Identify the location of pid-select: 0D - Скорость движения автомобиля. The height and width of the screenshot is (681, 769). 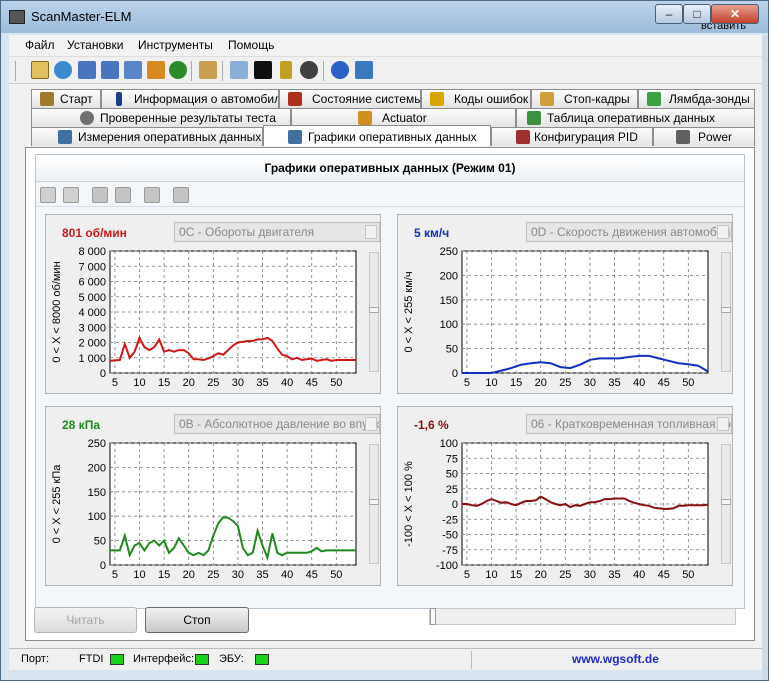
(629, 232).